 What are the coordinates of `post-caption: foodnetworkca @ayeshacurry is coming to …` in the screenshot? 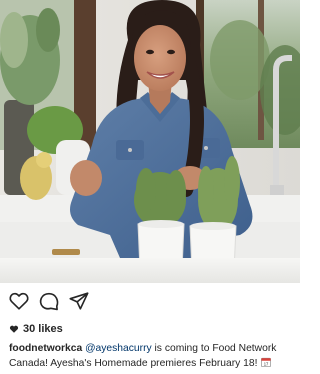 It's located at (151, 356).